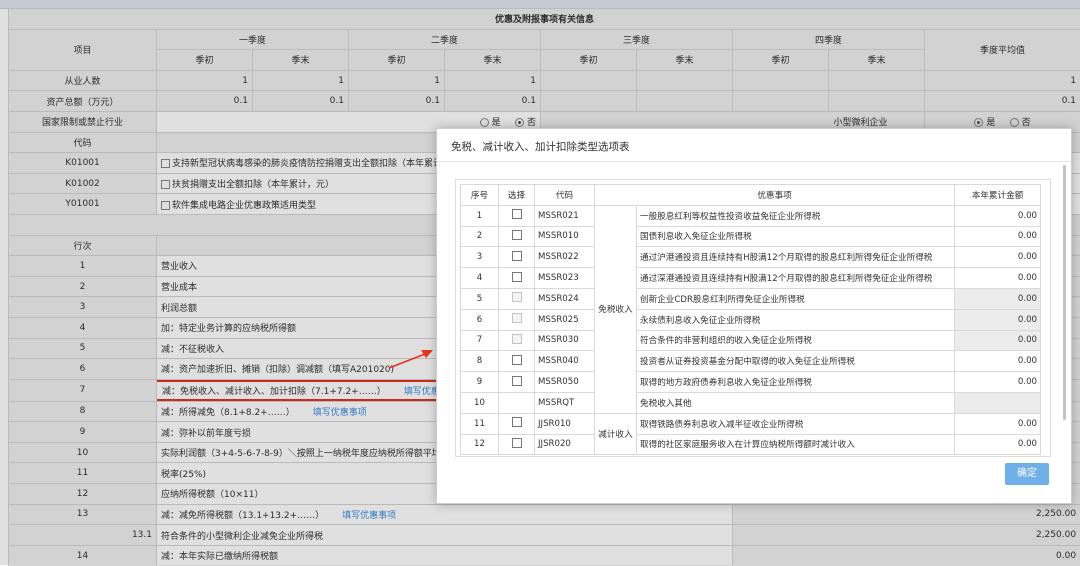 This screenshot has height=566, width=1080. Describe the element at coordinates (565, 215) in the screenshot. I see `row-code: MSSR021` at that location.